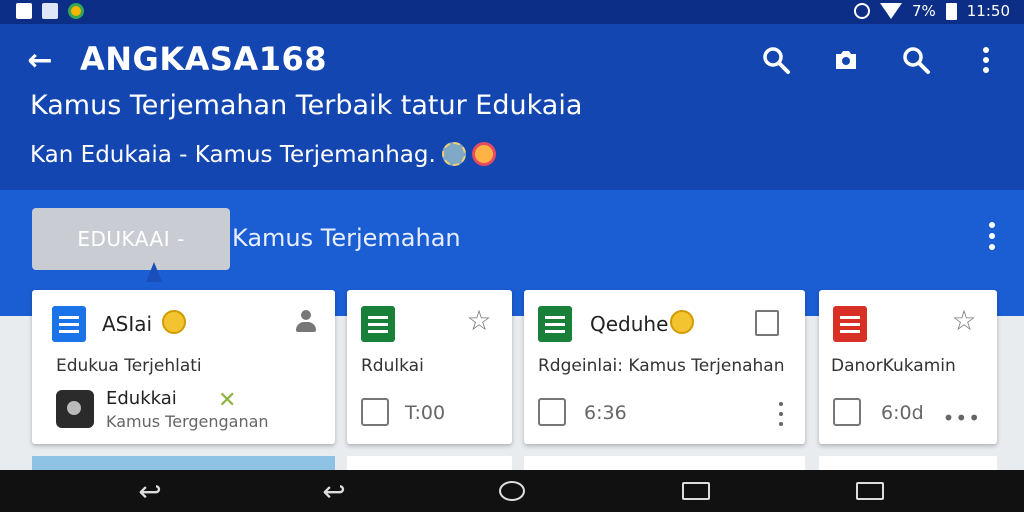 The width and height of the screenshot is (1024, 512). I want to click on secondary-text: Kan Edukaia - Kamus Terjemanhag., so click(233, 155).